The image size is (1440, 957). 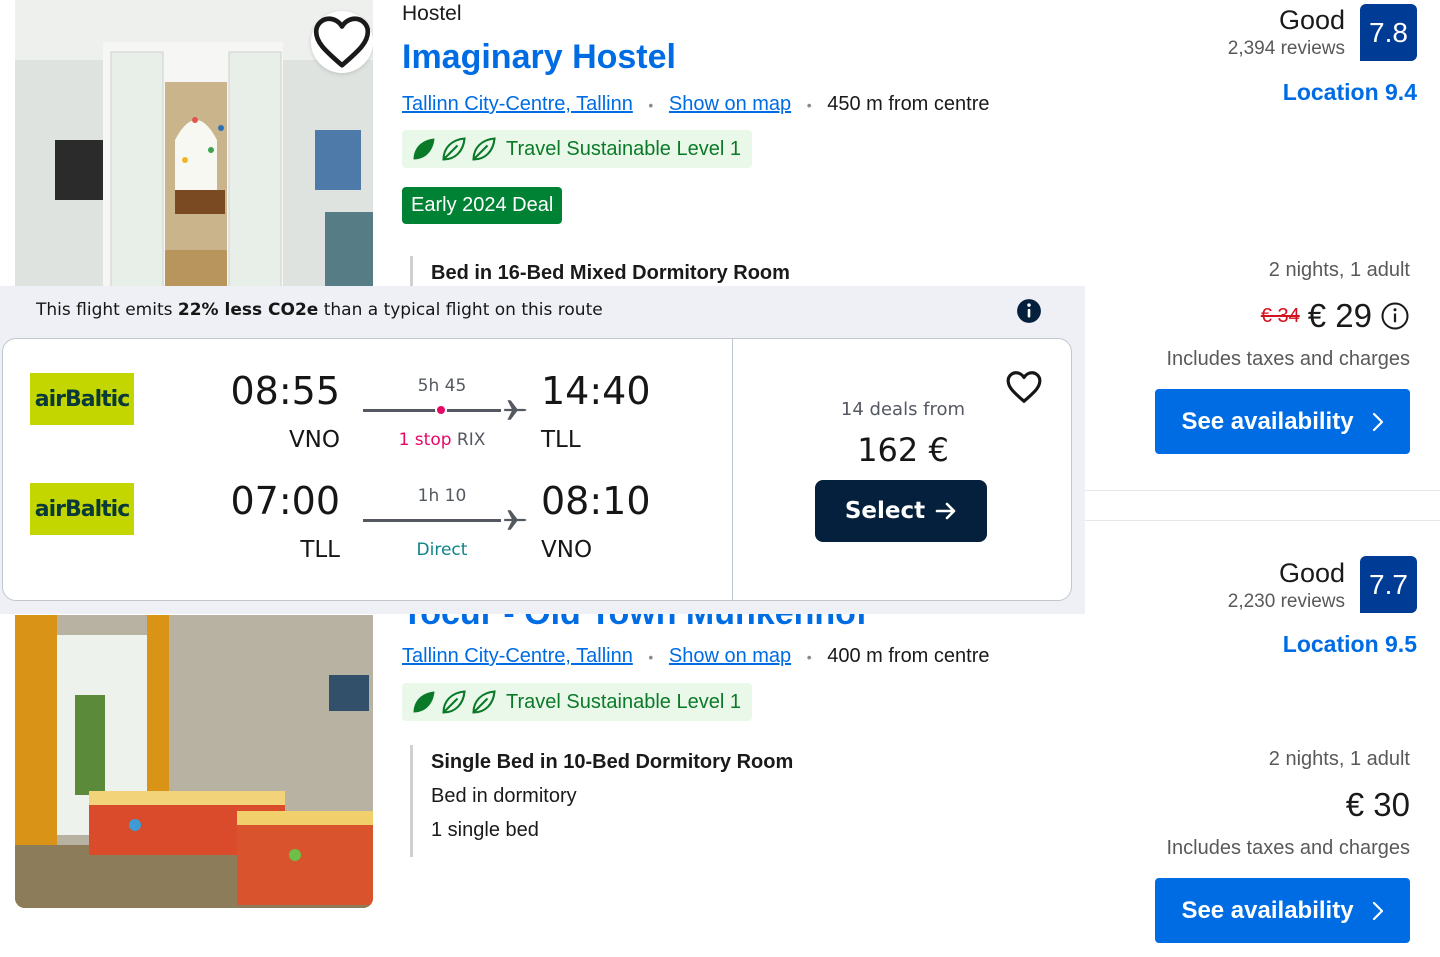 I want to click on co2-highlight: 22% less CO2e, so click(x=248, y=310).